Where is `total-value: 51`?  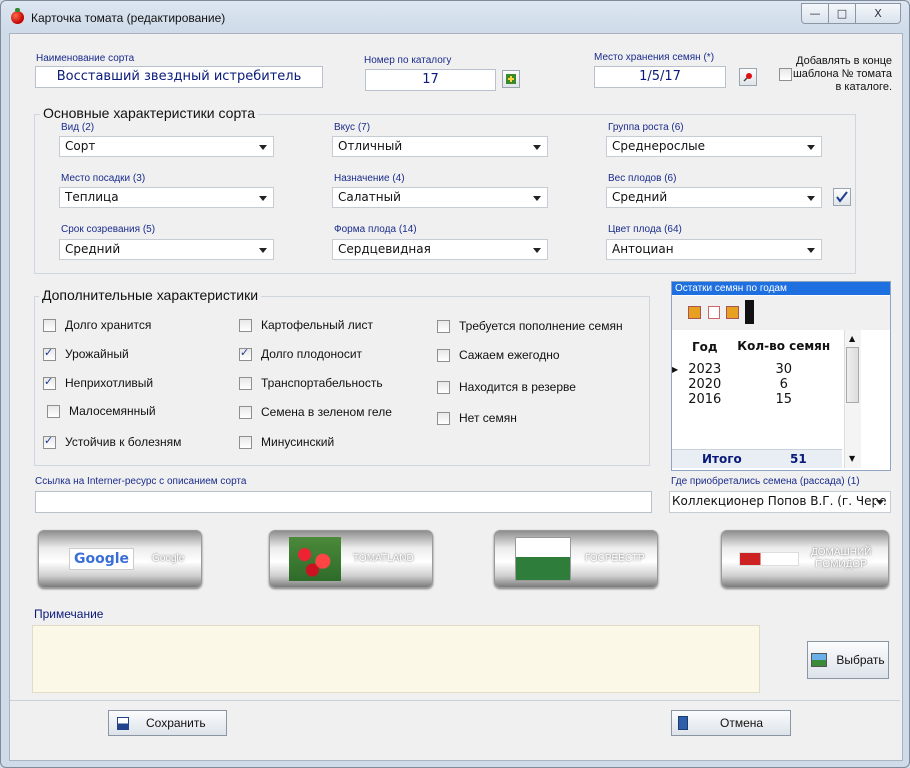
total-value: 51 is located at coordinates (798, 459).